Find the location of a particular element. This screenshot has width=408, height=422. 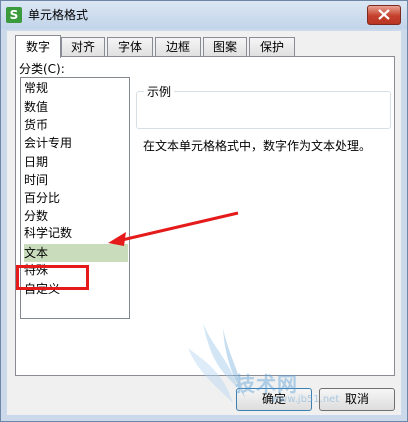

list-item-number: 数值 is located at coordinates (76, 107).